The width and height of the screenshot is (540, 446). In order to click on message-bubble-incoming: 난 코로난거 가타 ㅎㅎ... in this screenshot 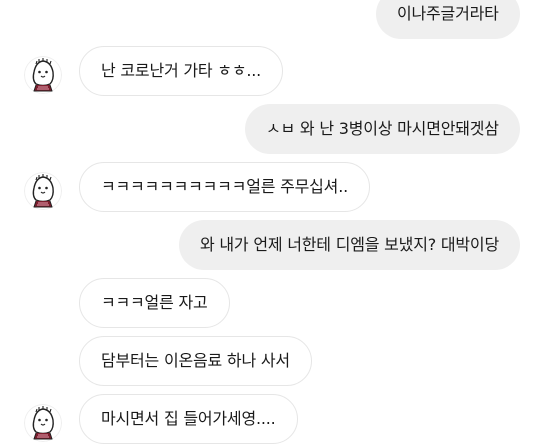, I will do `click(181, 71)`.